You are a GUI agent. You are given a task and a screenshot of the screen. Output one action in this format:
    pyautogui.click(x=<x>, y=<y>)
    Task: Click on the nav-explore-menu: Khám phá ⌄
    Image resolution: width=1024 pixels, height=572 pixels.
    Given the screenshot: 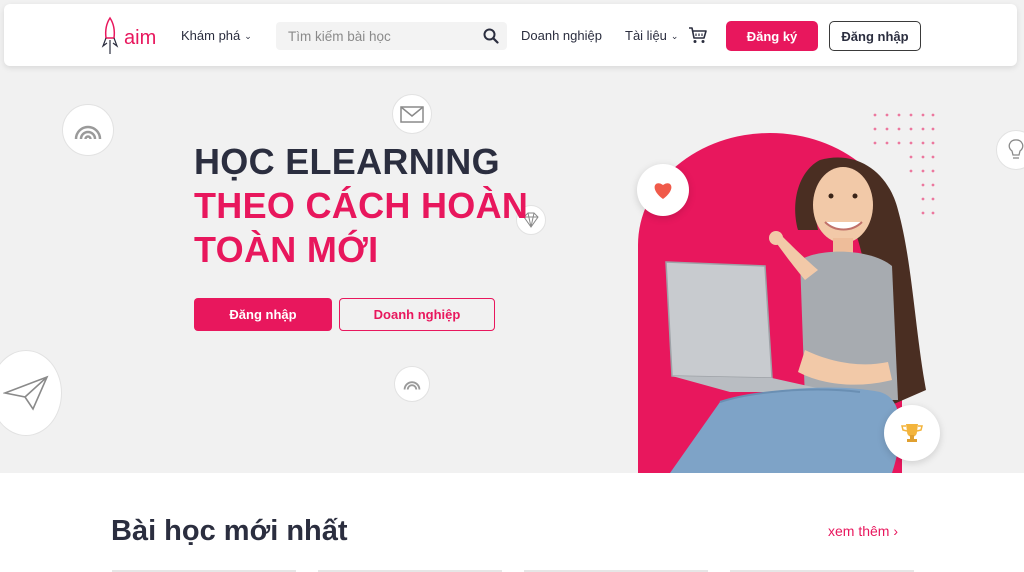 What is the action you would take?
    pyautogui.click(x=216, y=35)
    